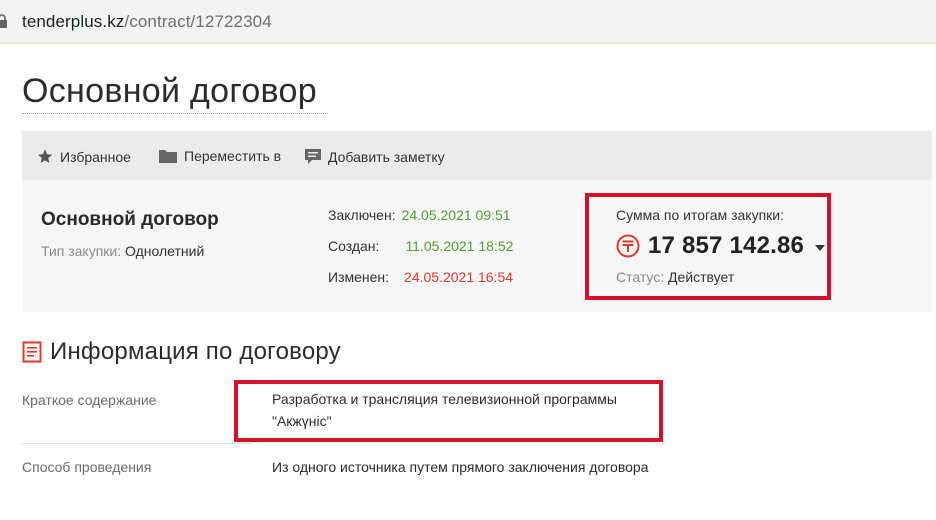 Image resolution: width=936 pixels, height=520 pixels. I want to click on browser-address-bar: tenderplus.kz/contract/12722304, so click(468, 22).